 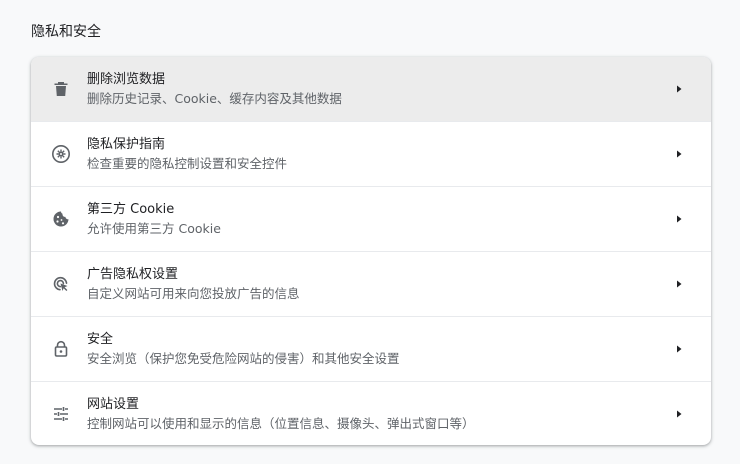 What do you see at coordinates (126, 79) in the screenshot?
I see `row-title: 删除浏览数据` at bounding box center [126, 79].